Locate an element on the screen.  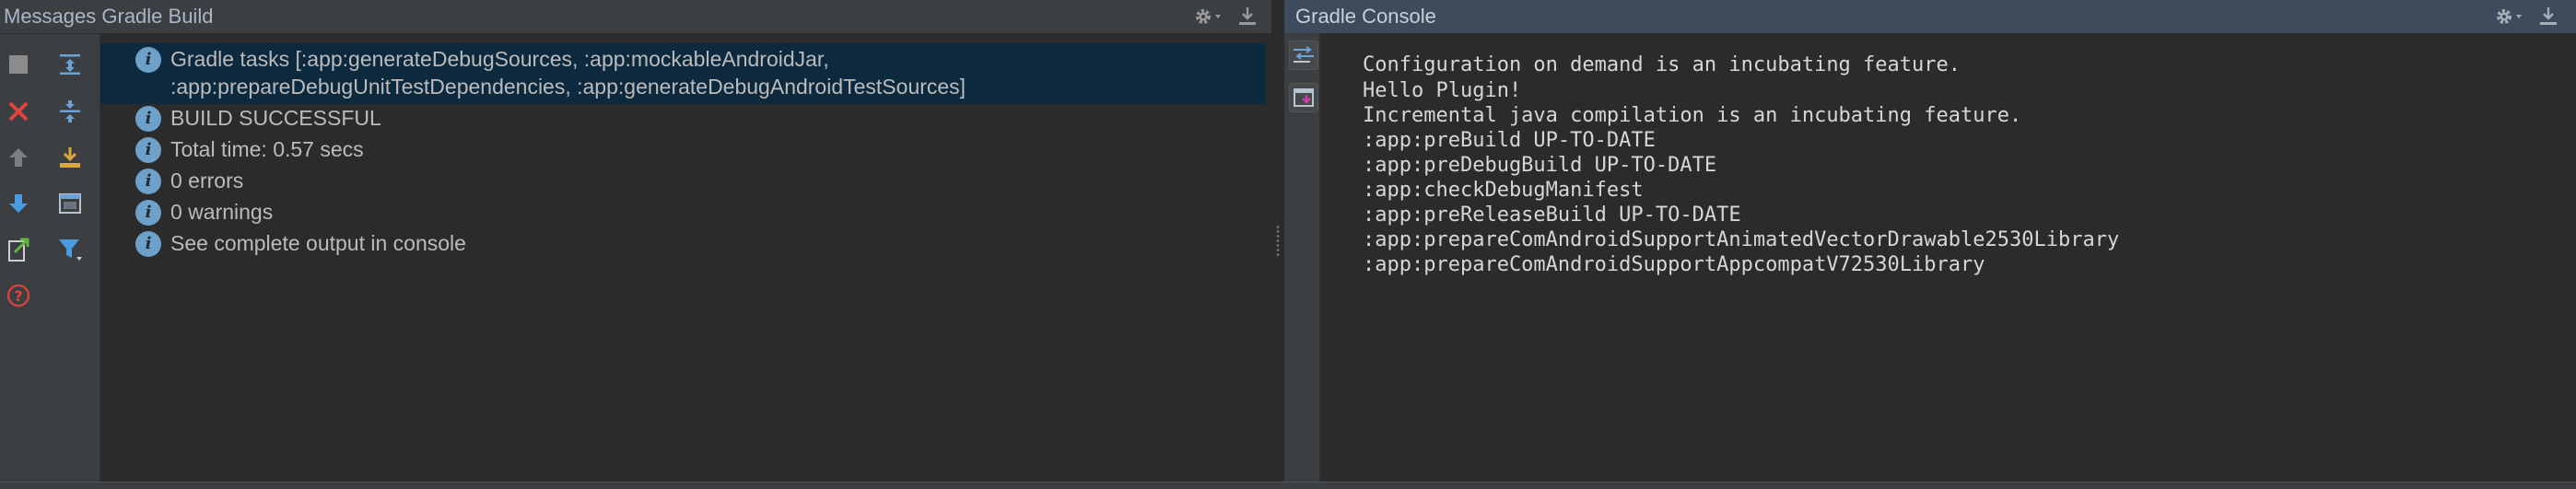
gradle-console-header: Gradle Console is located at coordinates (1930, 16).